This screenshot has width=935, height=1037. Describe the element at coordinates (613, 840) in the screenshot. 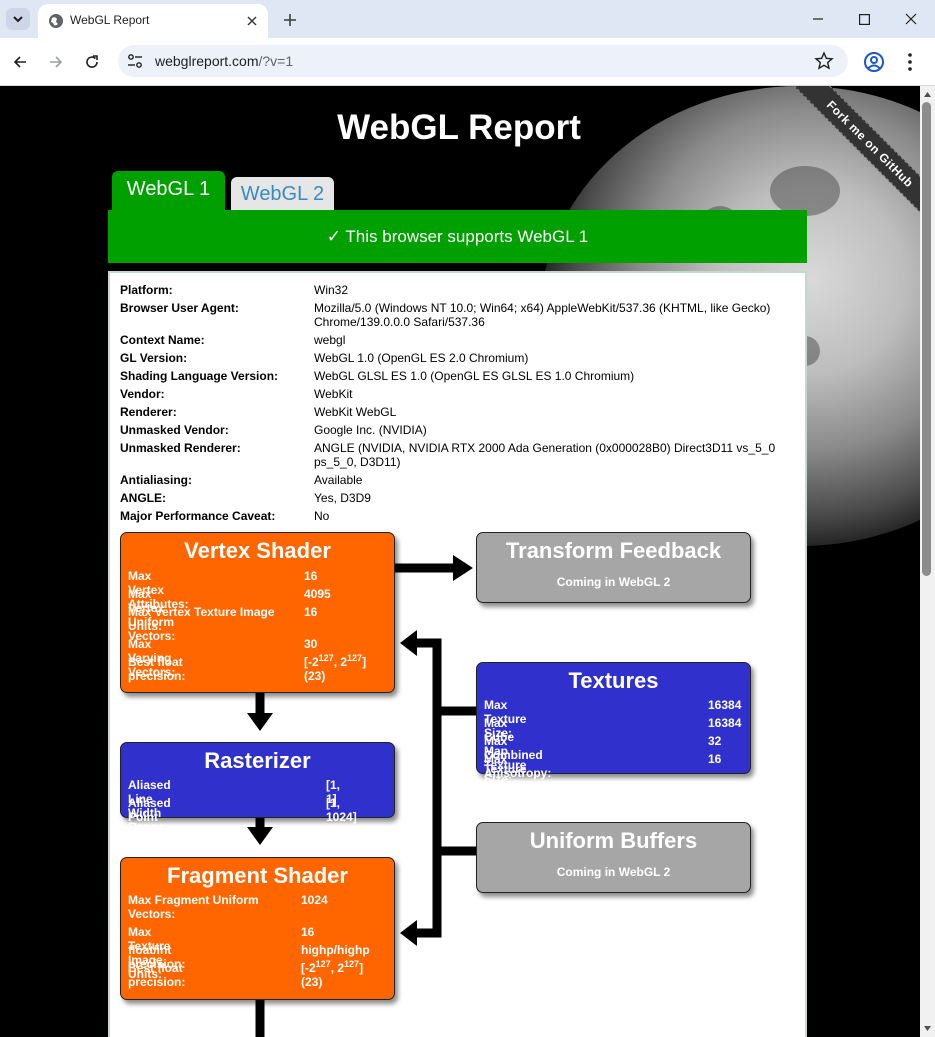

I see `uniform-buffers-title: Uniform Buffers` at that location.